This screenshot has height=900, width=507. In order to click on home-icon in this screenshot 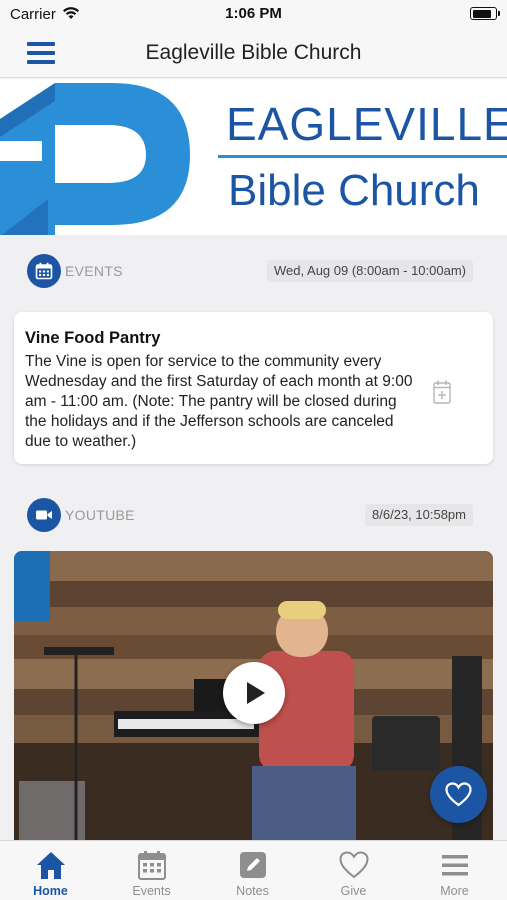, I will do `click(51, 865)`.